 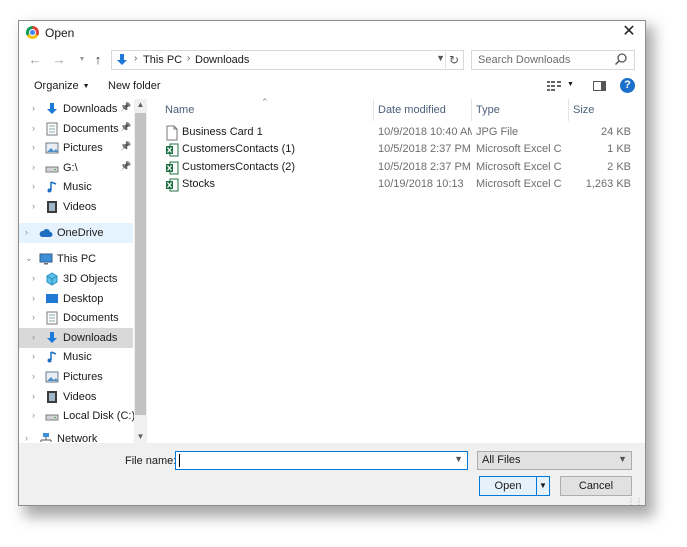 I want to click on sidebar-item-label: Network, so click(x=77, y=438).